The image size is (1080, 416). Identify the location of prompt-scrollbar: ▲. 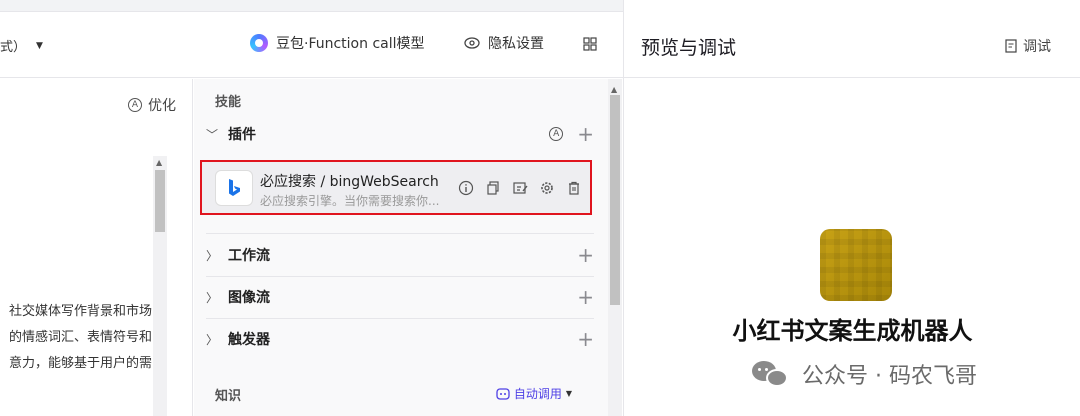
(160, 286).